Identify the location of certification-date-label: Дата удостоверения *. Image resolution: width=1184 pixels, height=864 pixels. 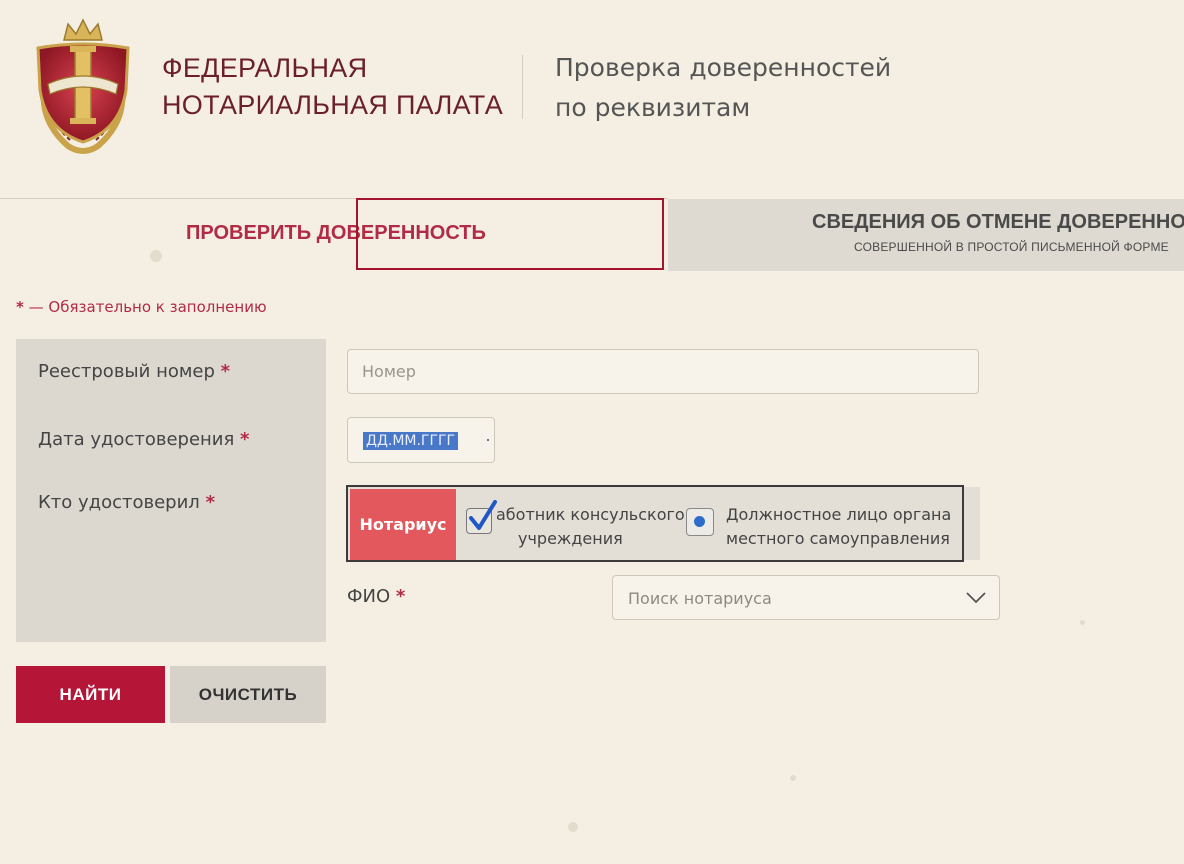
(143, 439).